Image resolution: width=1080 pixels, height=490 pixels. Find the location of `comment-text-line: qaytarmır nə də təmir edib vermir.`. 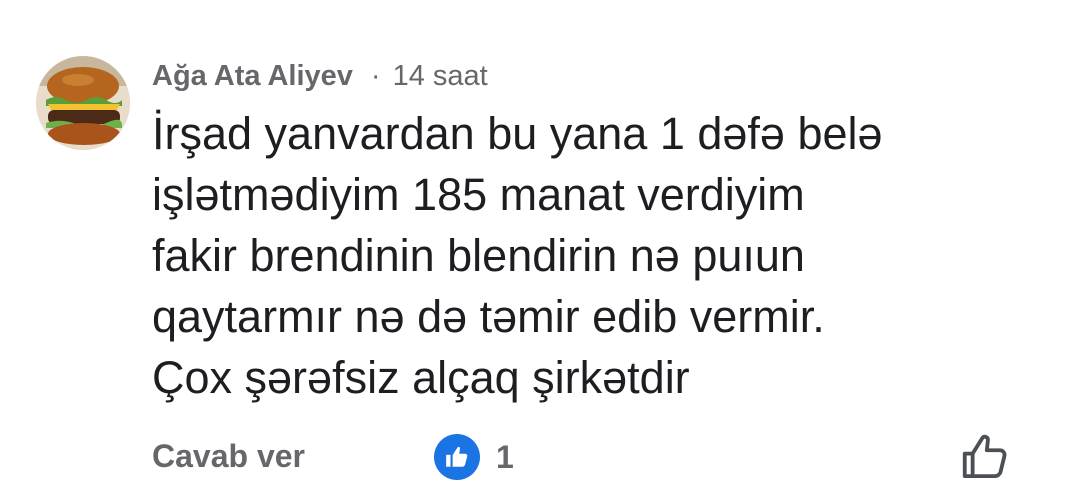

comment-text-line: qaytarmır nə də təmir edib vermir. is located at coordinates (488, 316).